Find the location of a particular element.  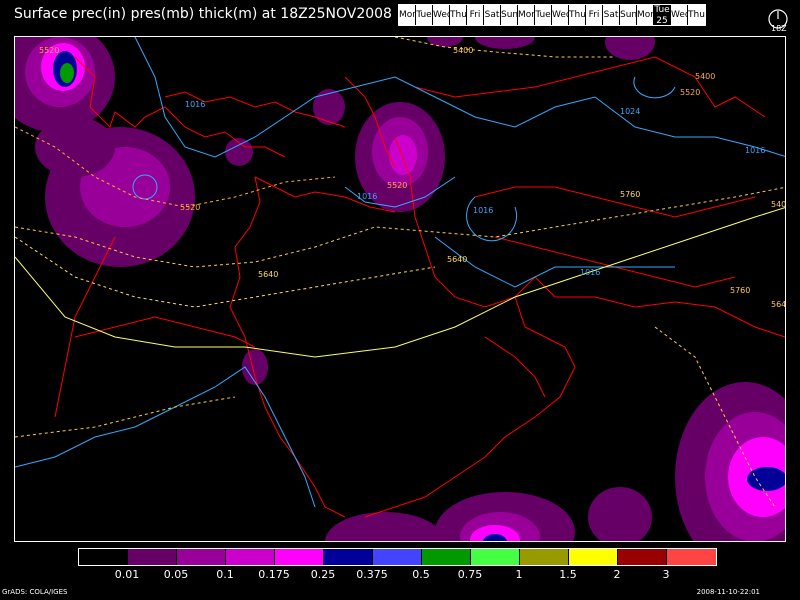

colorbar-label: 3 is located at coordinates (666, 574).